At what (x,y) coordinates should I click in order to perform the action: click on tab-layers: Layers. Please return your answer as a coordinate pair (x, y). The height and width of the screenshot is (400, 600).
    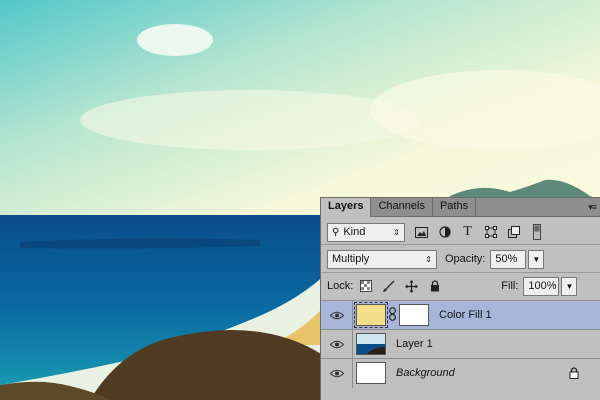
    Looking at the image, I should click on (346, 207).